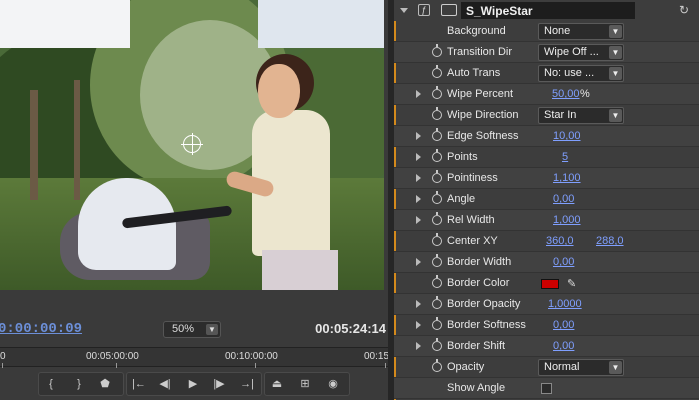 The height and width of the screenshot is (400, 699). Describe the element at coordinates (546, 262) in the screenshot. I see `param-row-border-width: Border Width 0,00` at that location.